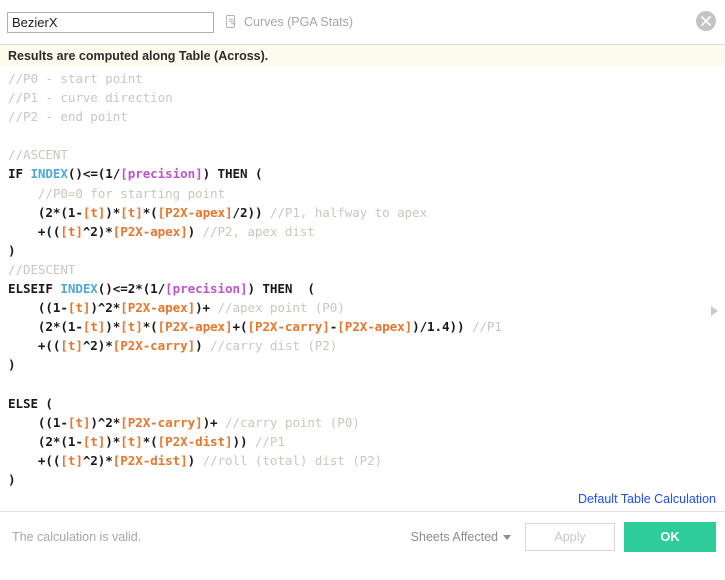 The width and height of the screenshot is (725, 580). I want to click on default-table-calculation-link: Default Table Calculation, so click(647, 499).